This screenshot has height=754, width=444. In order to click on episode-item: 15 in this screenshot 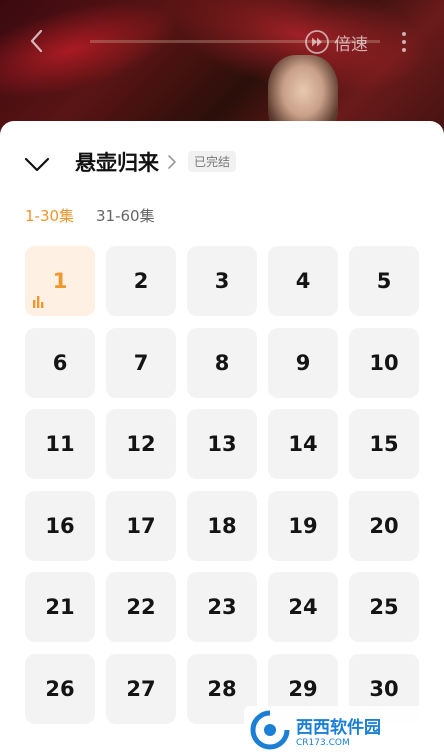, I will do `click(384, 444)`.